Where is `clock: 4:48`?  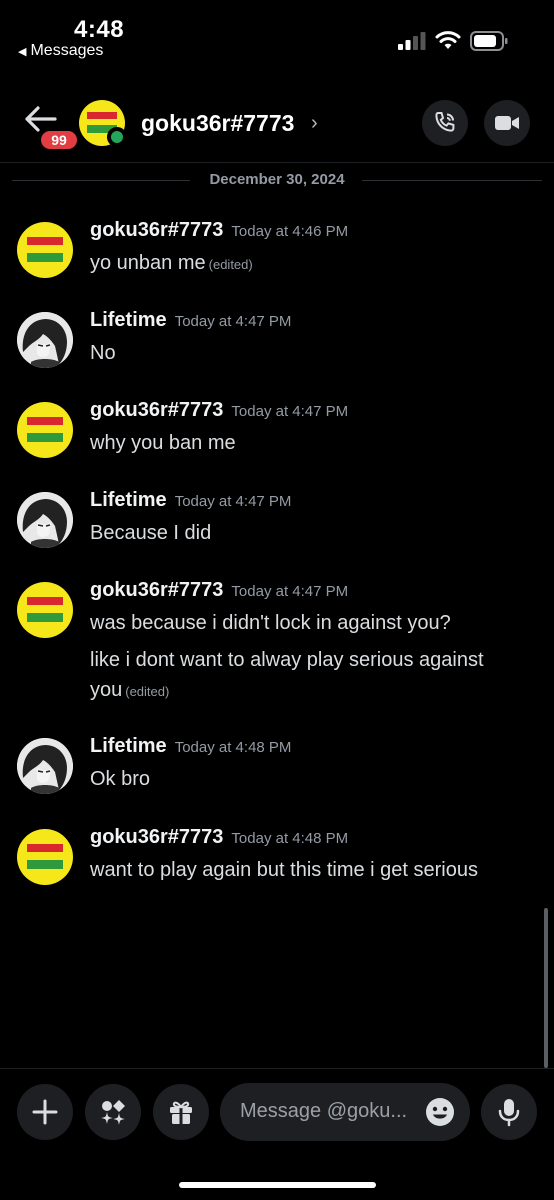
clock: 4:48 is located at coordinates (99, 29).